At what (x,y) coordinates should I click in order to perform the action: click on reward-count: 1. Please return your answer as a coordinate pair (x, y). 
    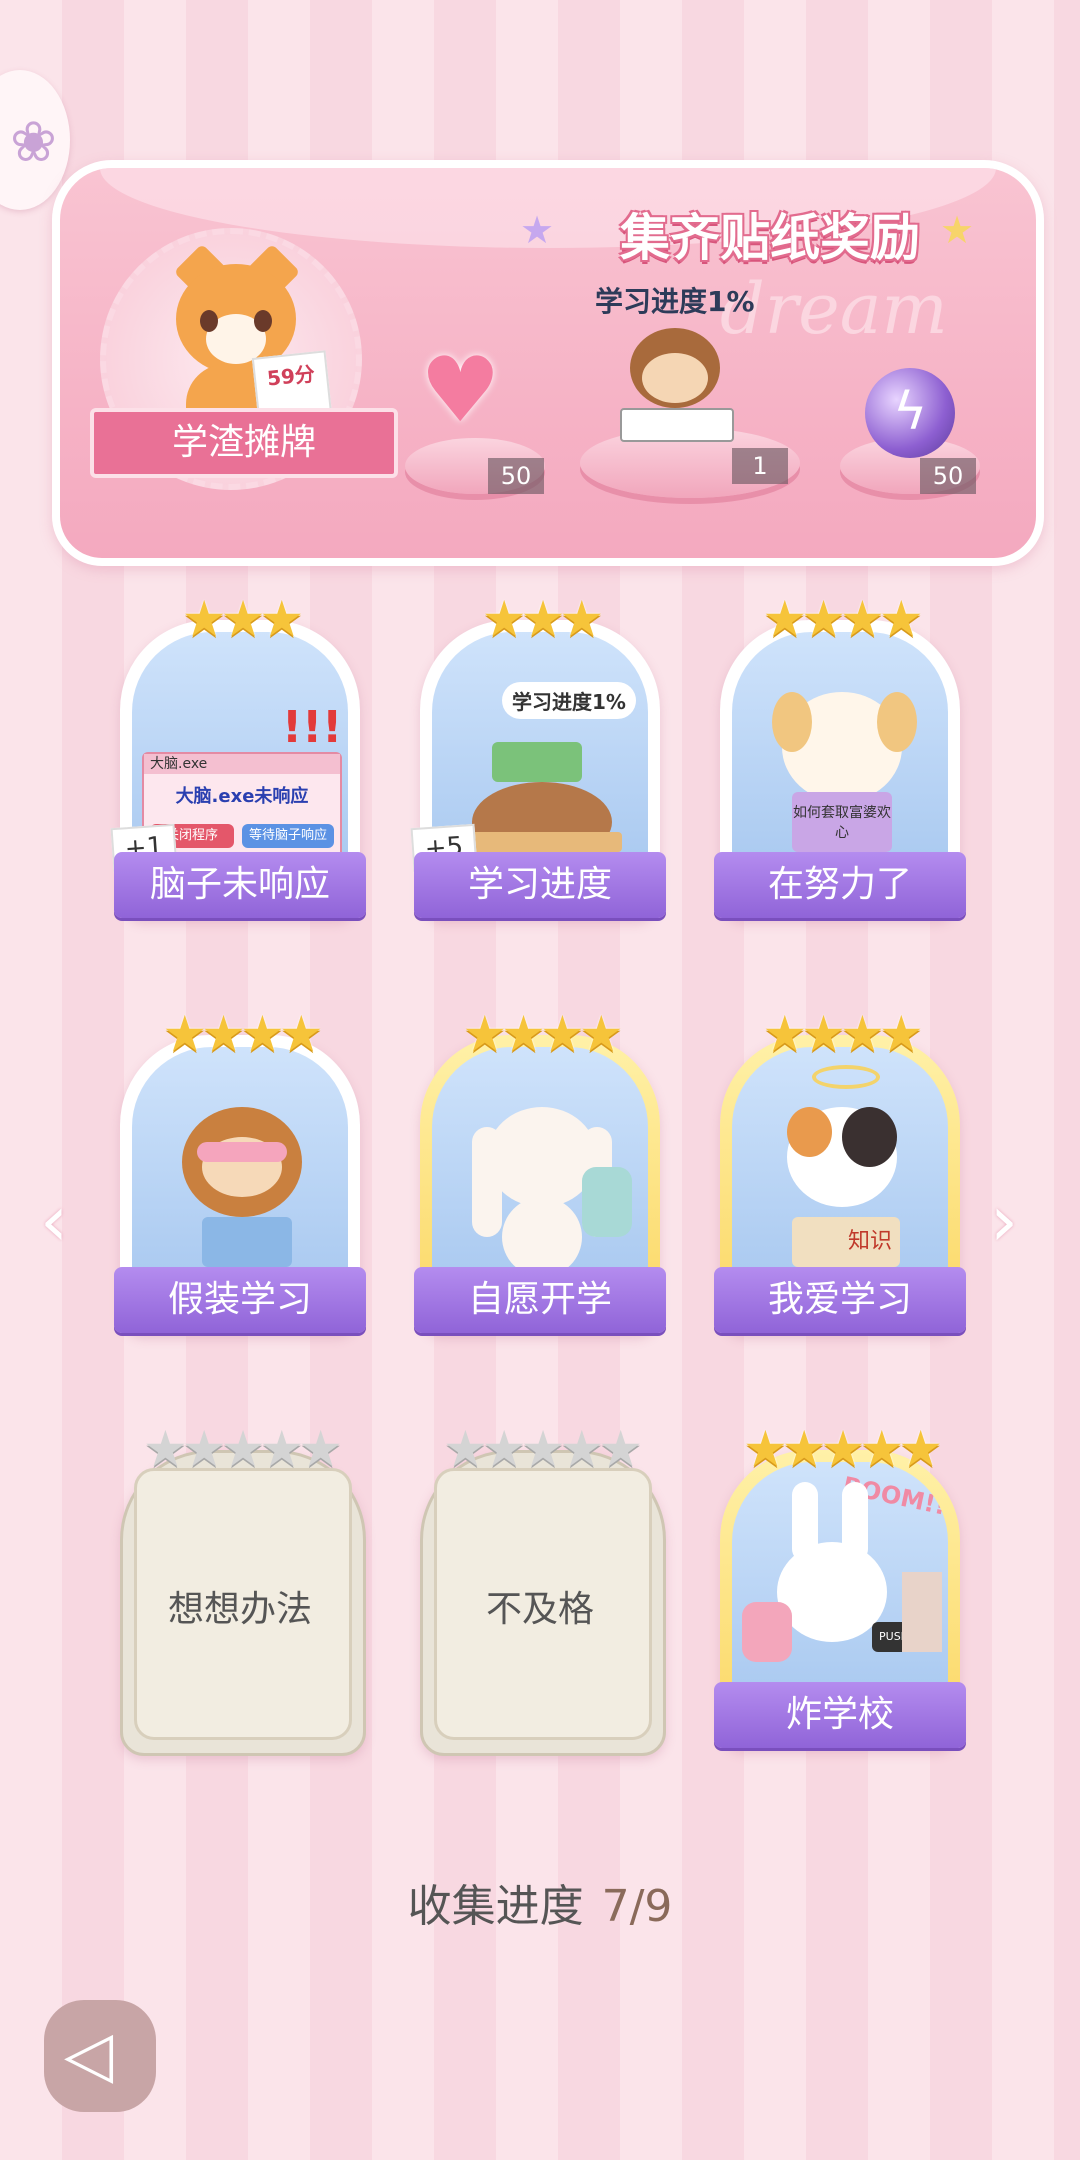
    Looking at the image, I should click on (760, 466).